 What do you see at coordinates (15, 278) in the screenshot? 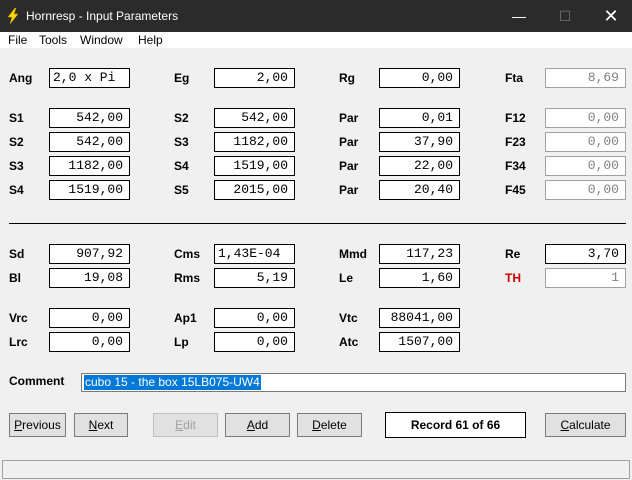
I see `label-bl: Bl` at bounding box center [15, 278].